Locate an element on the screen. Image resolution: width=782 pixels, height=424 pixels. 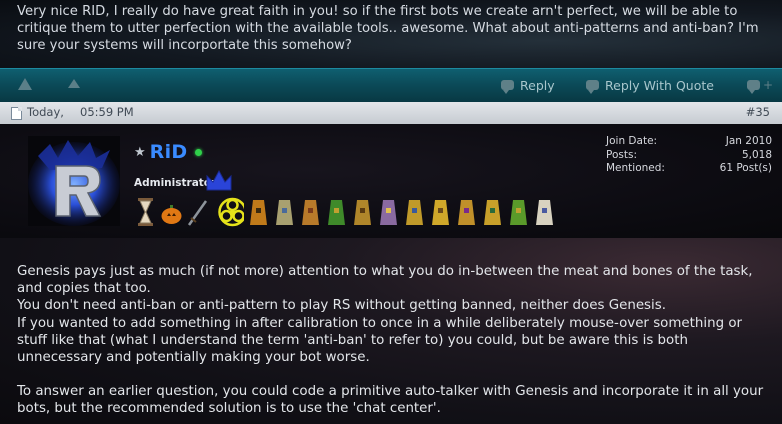
multi-quote-button: + is located at coordinates (760, 85).